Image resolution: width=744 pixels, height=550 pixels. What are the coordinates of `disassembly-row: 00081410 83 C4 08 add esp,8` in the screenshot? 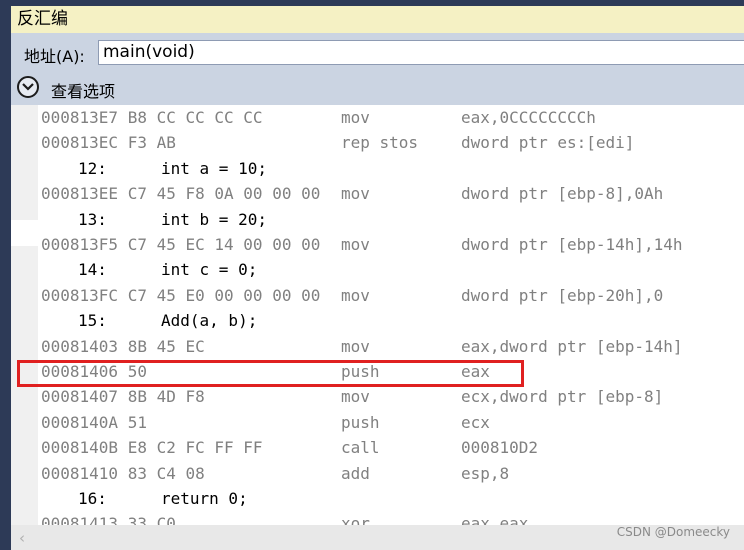 It's located at (391, 473).